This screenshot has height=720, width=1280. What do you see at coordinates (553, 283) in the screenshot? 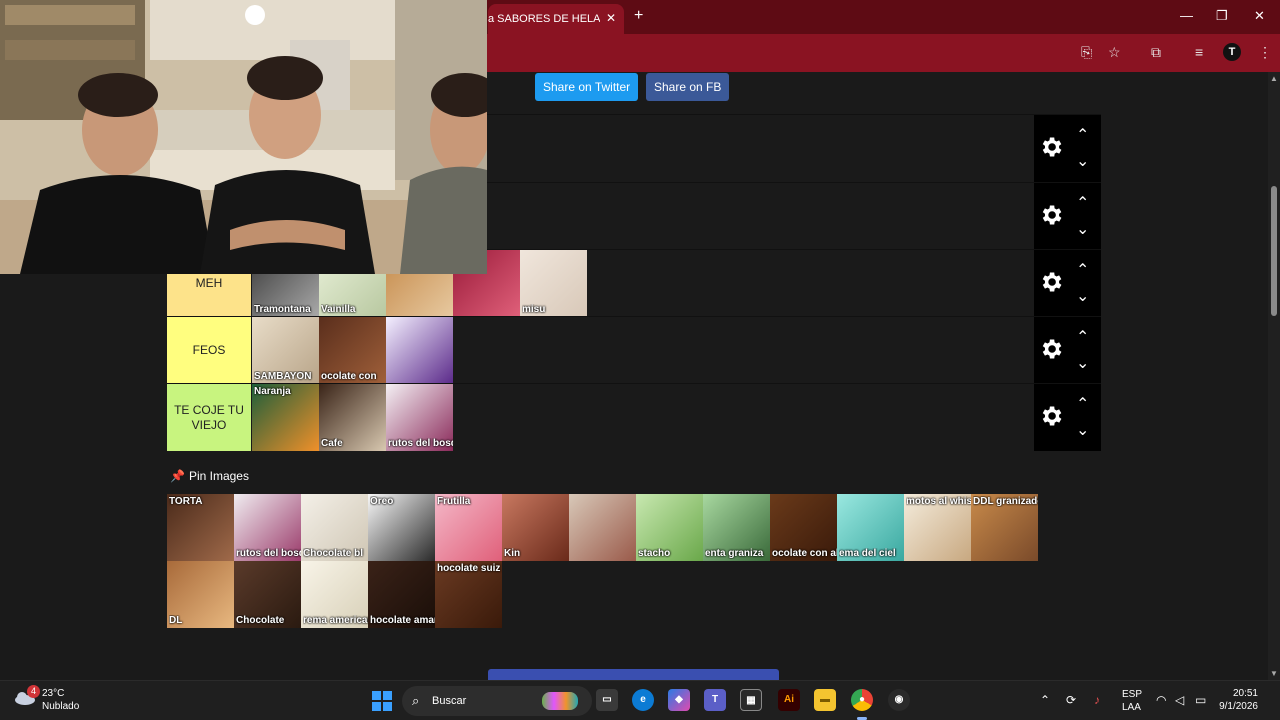
I see `flavor-image: misu` at bounding box center [553, 283].